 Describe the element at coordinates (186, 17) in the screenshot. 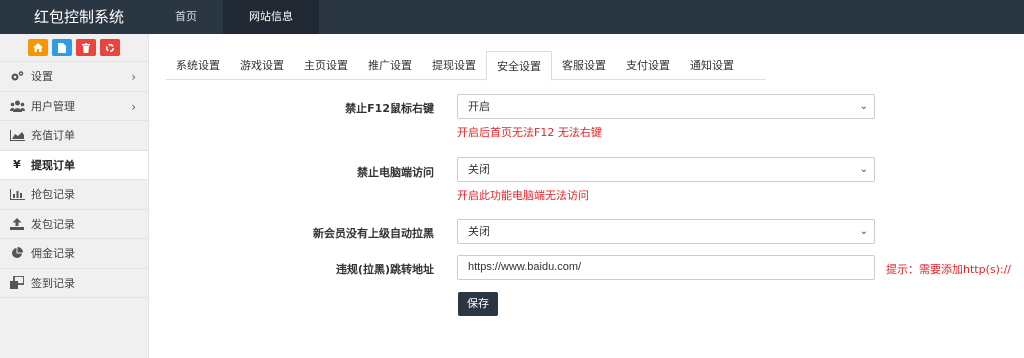

I see `topnav-home: 首页` at that location.